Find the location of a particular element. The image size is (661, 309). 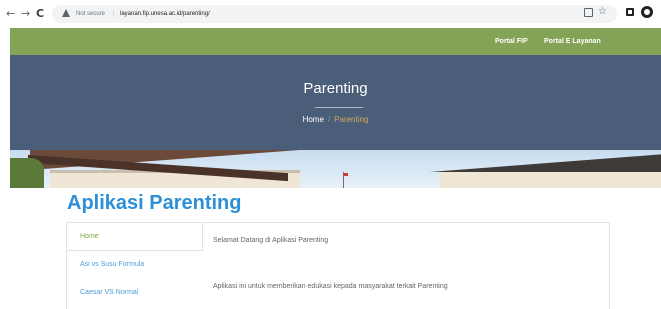

bookmark-star-icon: ☆ is located at coordinates (602, 12).